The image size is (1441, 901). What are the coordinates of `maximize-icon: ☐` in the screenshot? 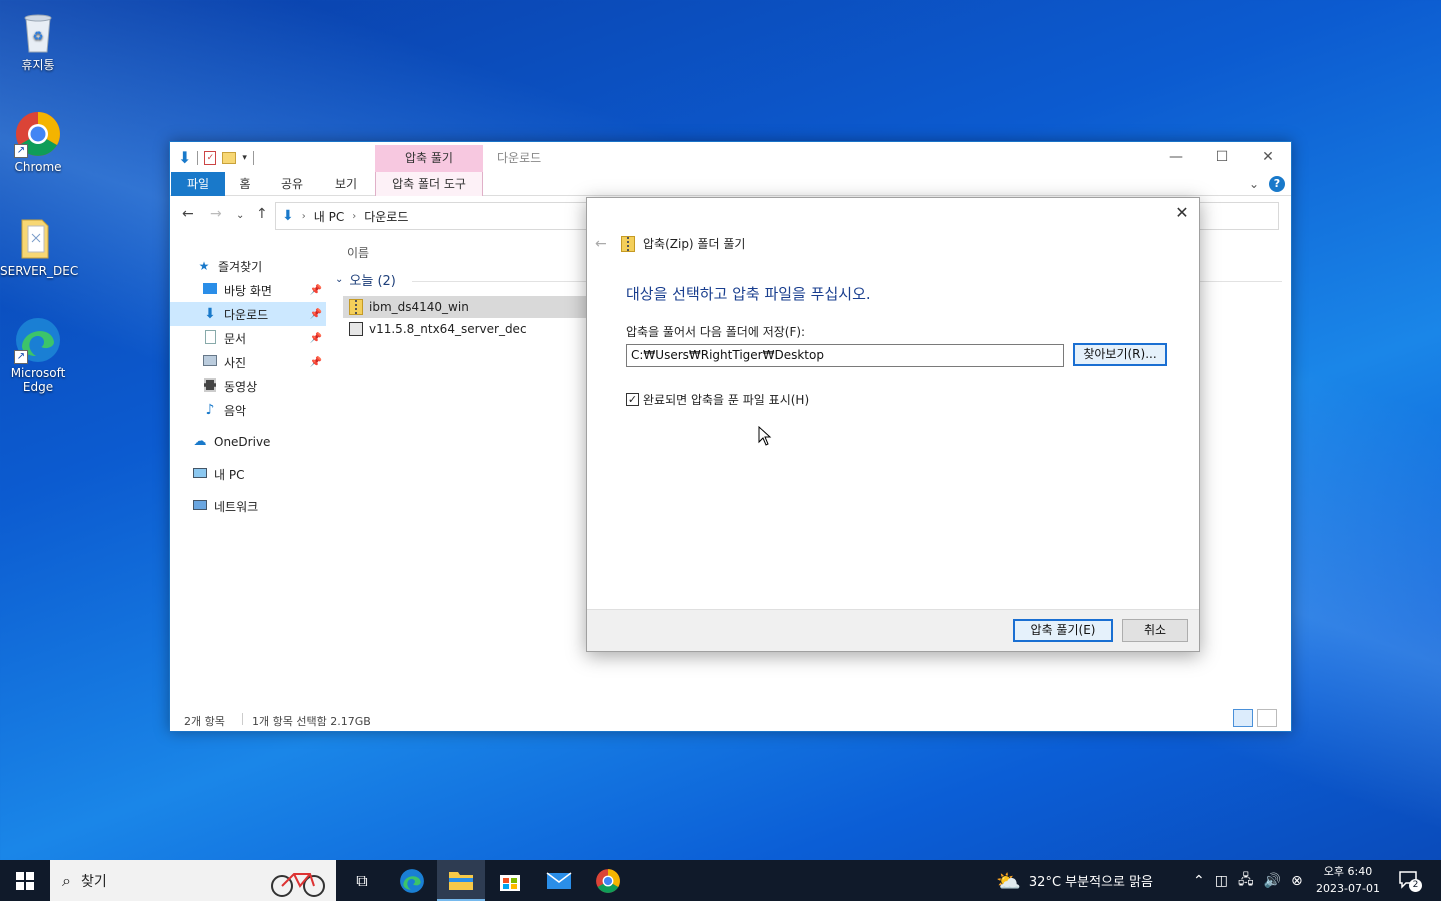 It's located at (1222, 157).